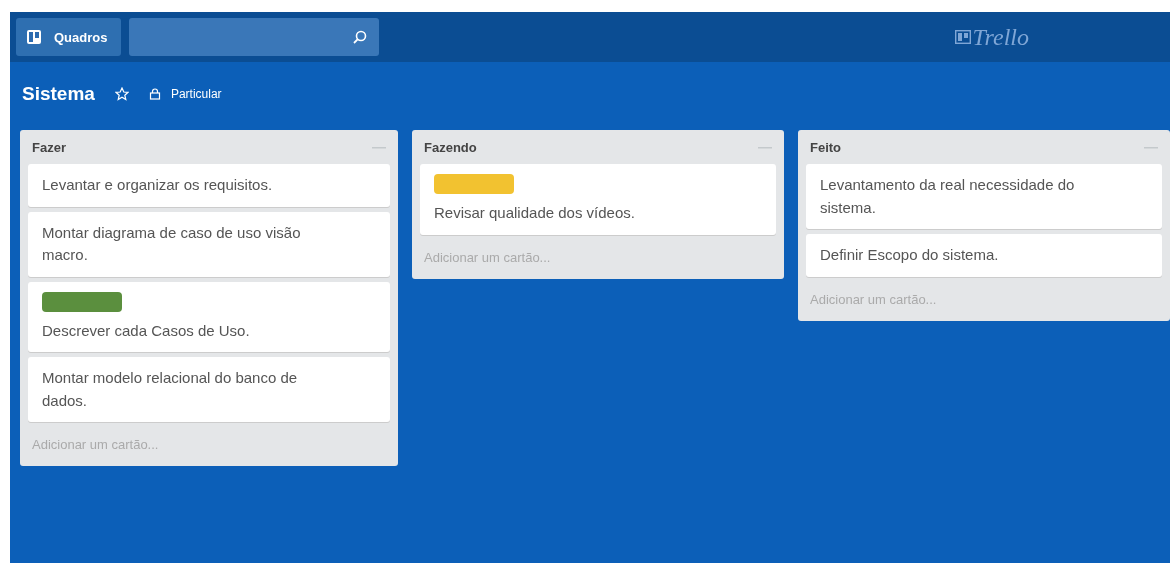 The width and height of the screenshot is (1170, 563). I want to click on card-text: Levantamento da real necessidade do sistema., so click(948, 196).